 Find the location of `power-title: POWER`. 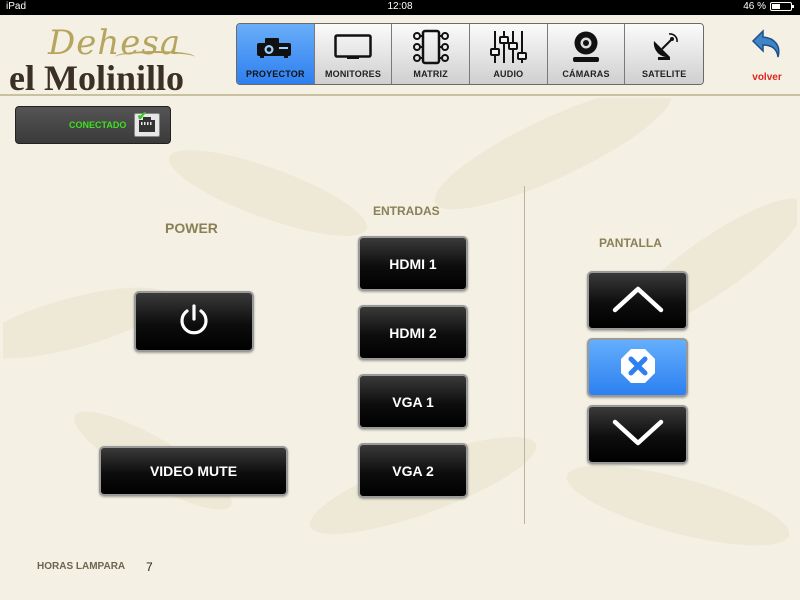

power-title: POWER is located at coordinates (191, 228).